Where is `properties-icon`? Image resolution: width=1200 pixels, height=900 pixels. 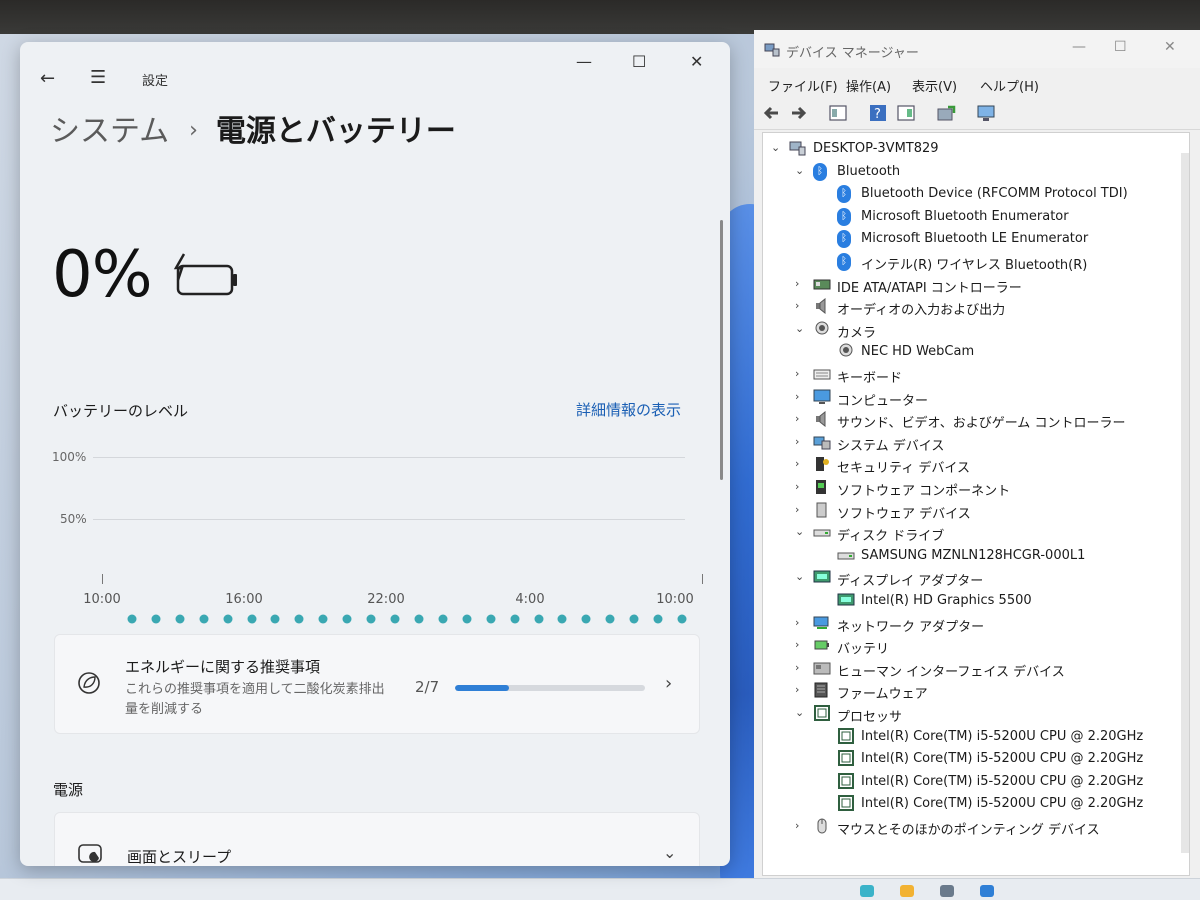
properties-icon is located at coordinates (838, 113).